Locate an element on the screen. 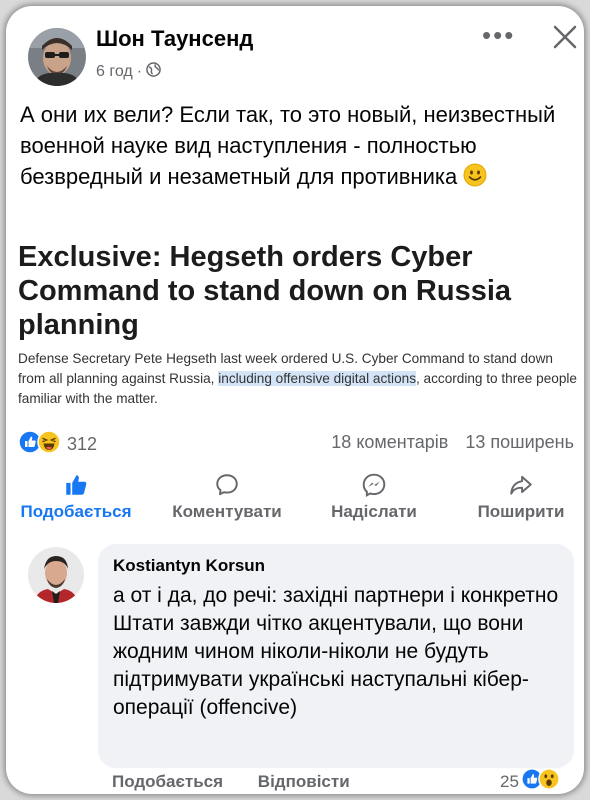 This screenshot has height=800, width=590. reactions-summary: 312 is located at coordinates (57, 444).